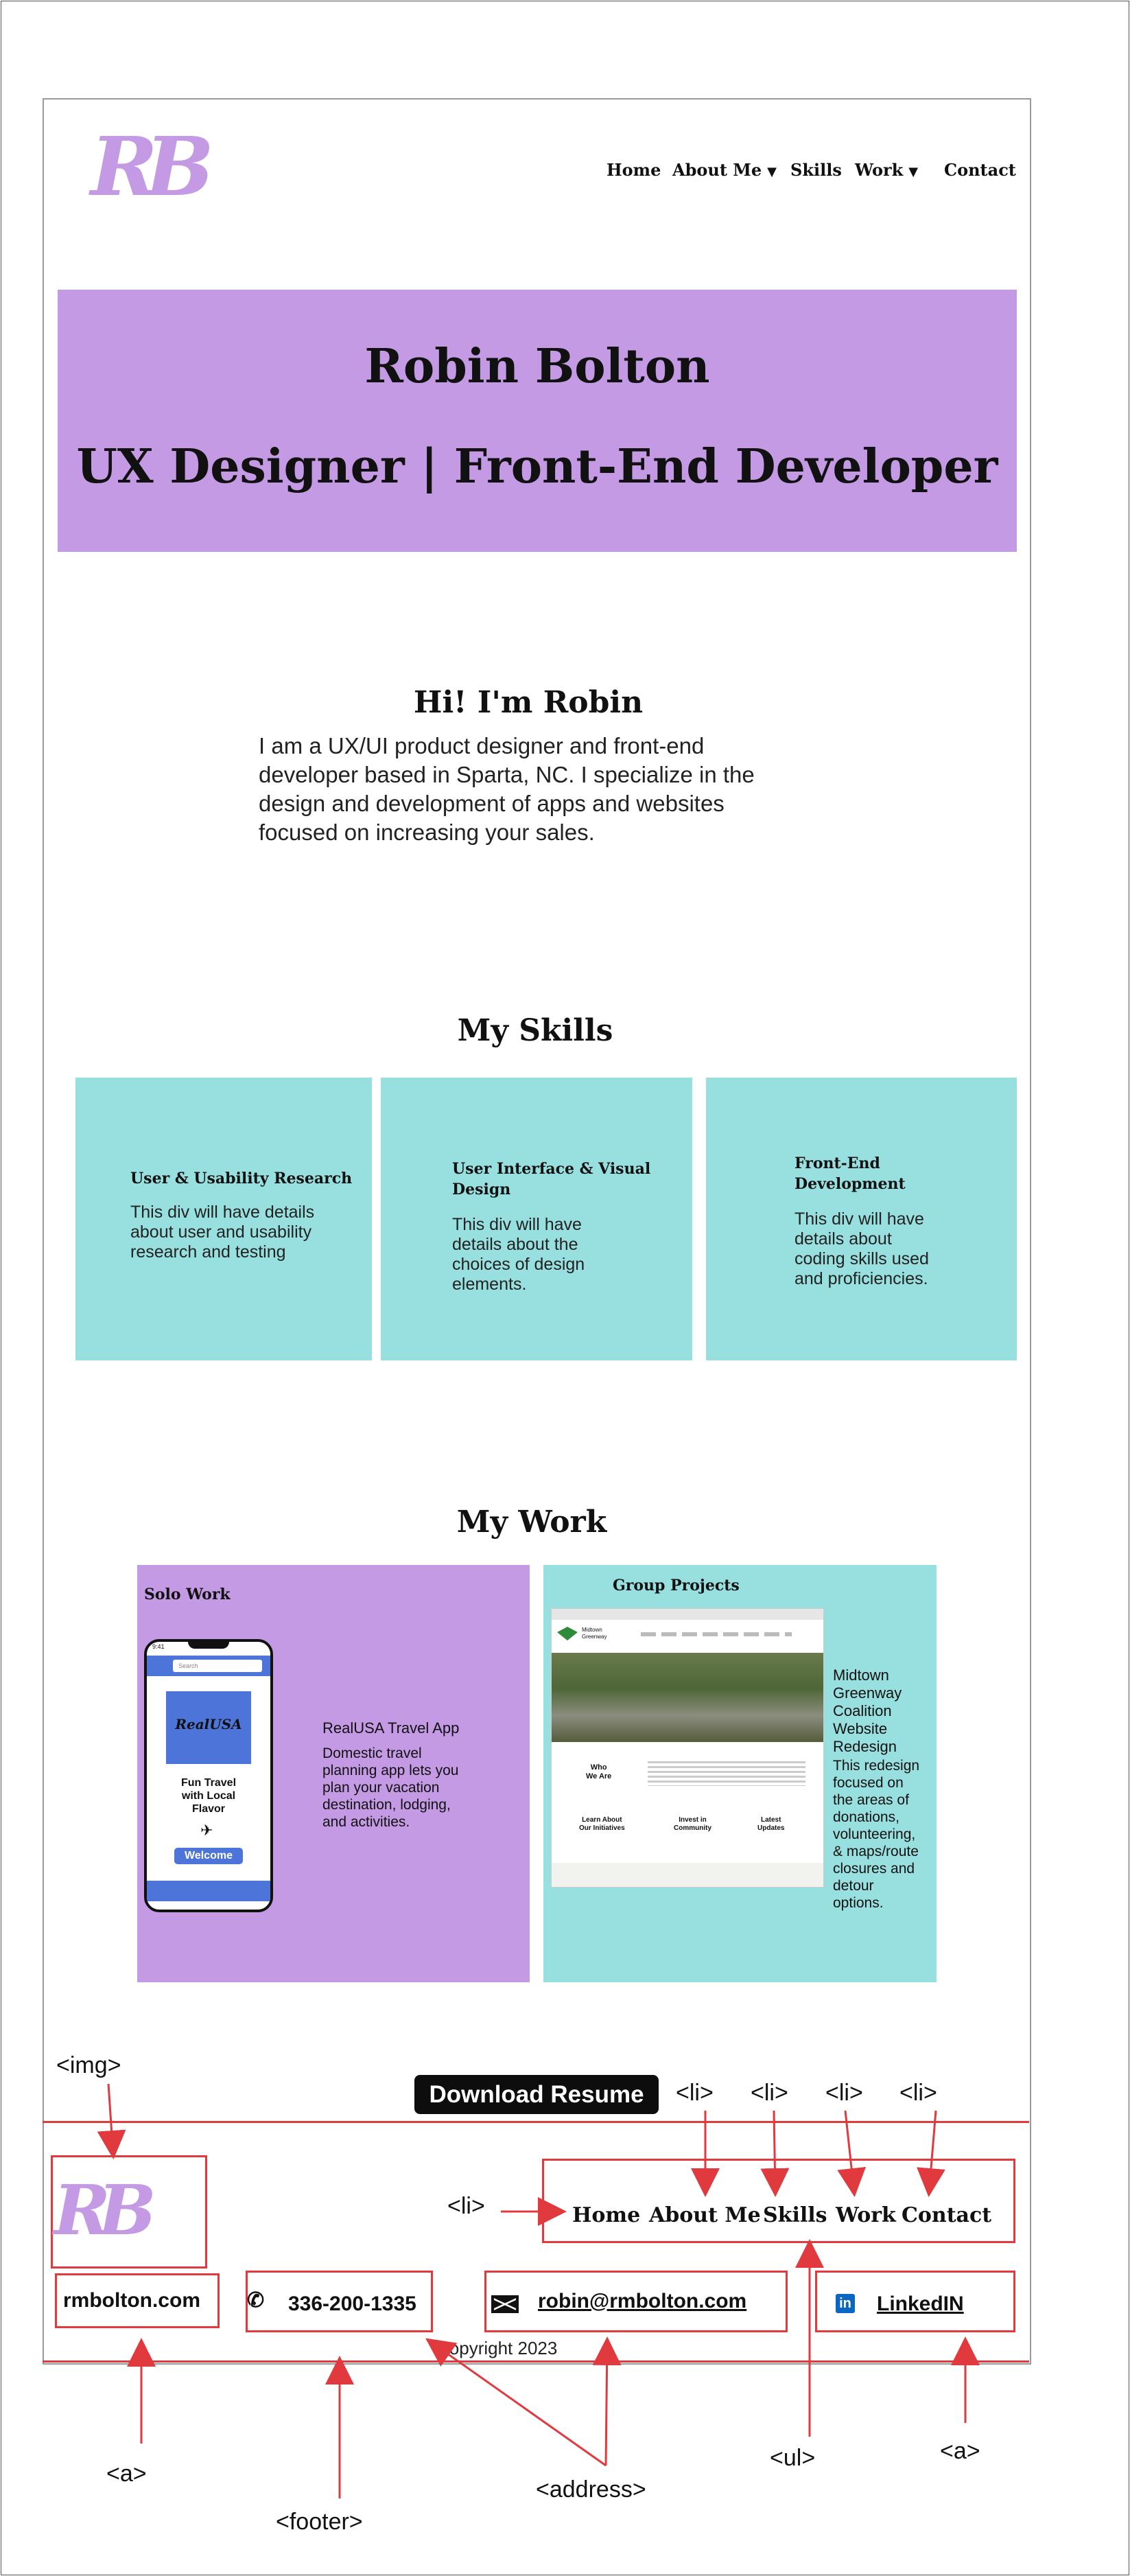 Image resolution: width=1130 pixels, height=2576 pixels. I want to click on phone-welcome-button: Welcome, so click(208, 1856).